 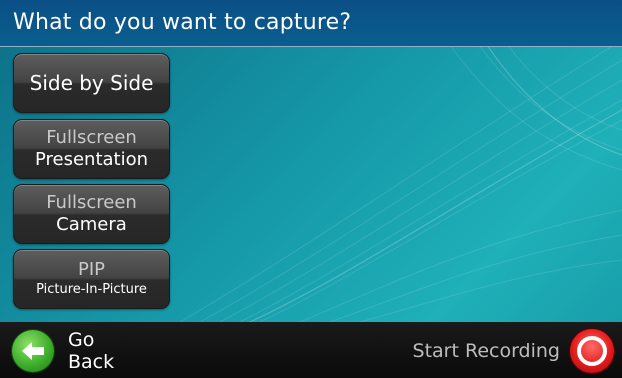 I want to click on page-title: What do you want to capture?, so click(x=182, y=22).